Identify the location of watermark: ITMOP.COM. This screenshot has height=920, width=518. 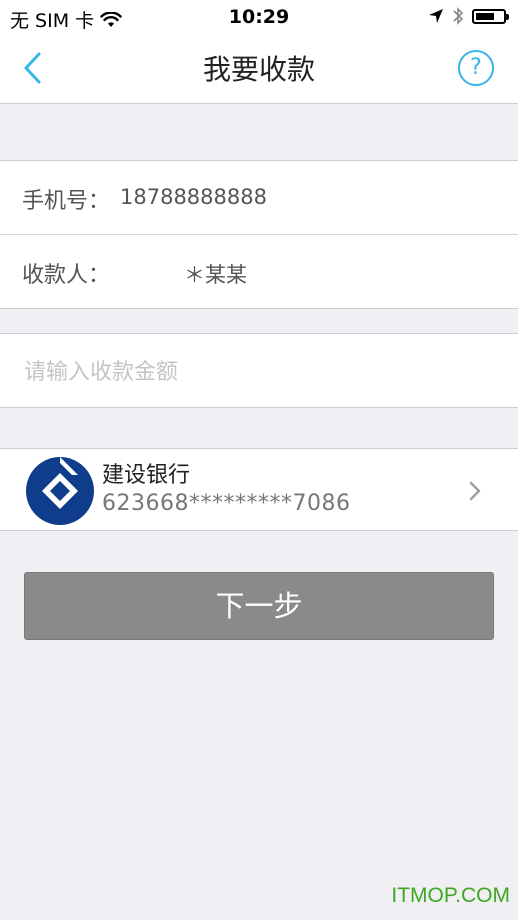
(450, 895).